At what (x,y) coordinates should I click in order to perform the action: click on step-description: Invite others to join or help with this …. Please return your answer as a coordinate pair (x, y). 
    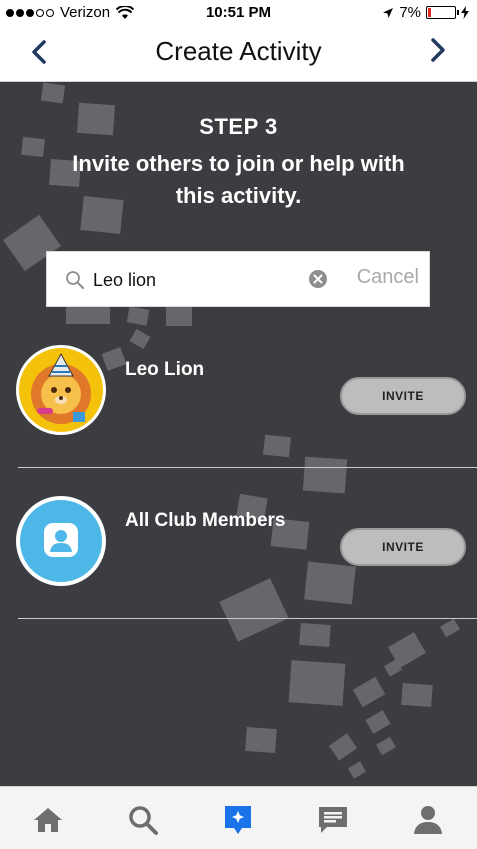
    Looking at the image, I should click on (238, 179).